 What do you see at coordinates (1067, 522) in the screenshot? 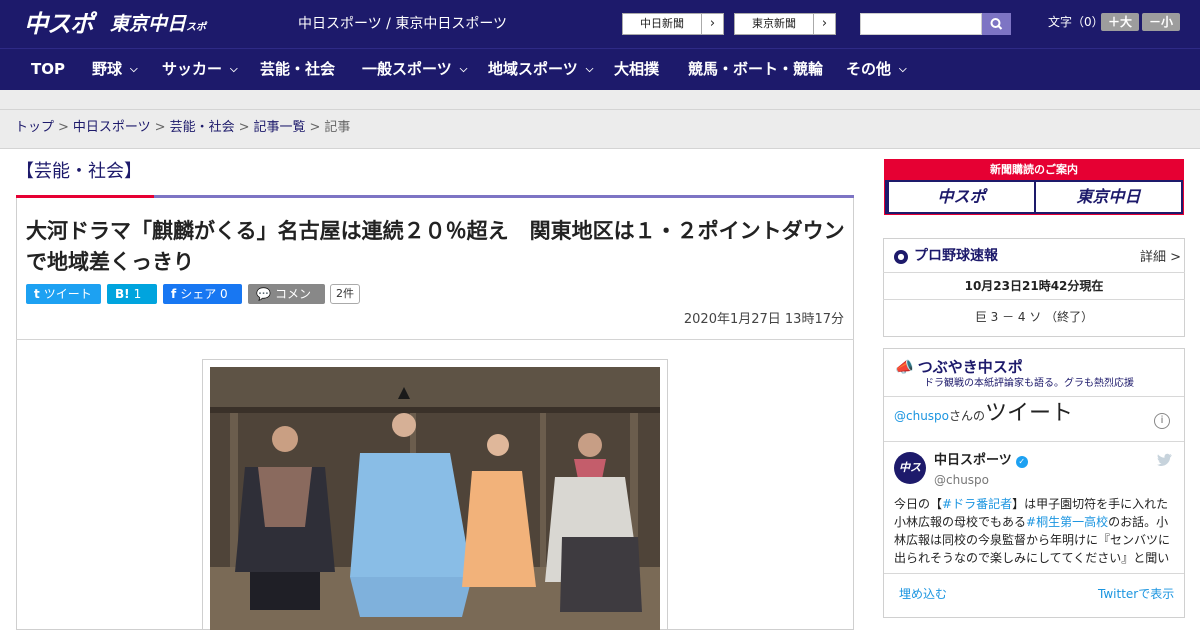
I see `hashtag-link: #桐生第一高校` at bounding box center [1067, 522].